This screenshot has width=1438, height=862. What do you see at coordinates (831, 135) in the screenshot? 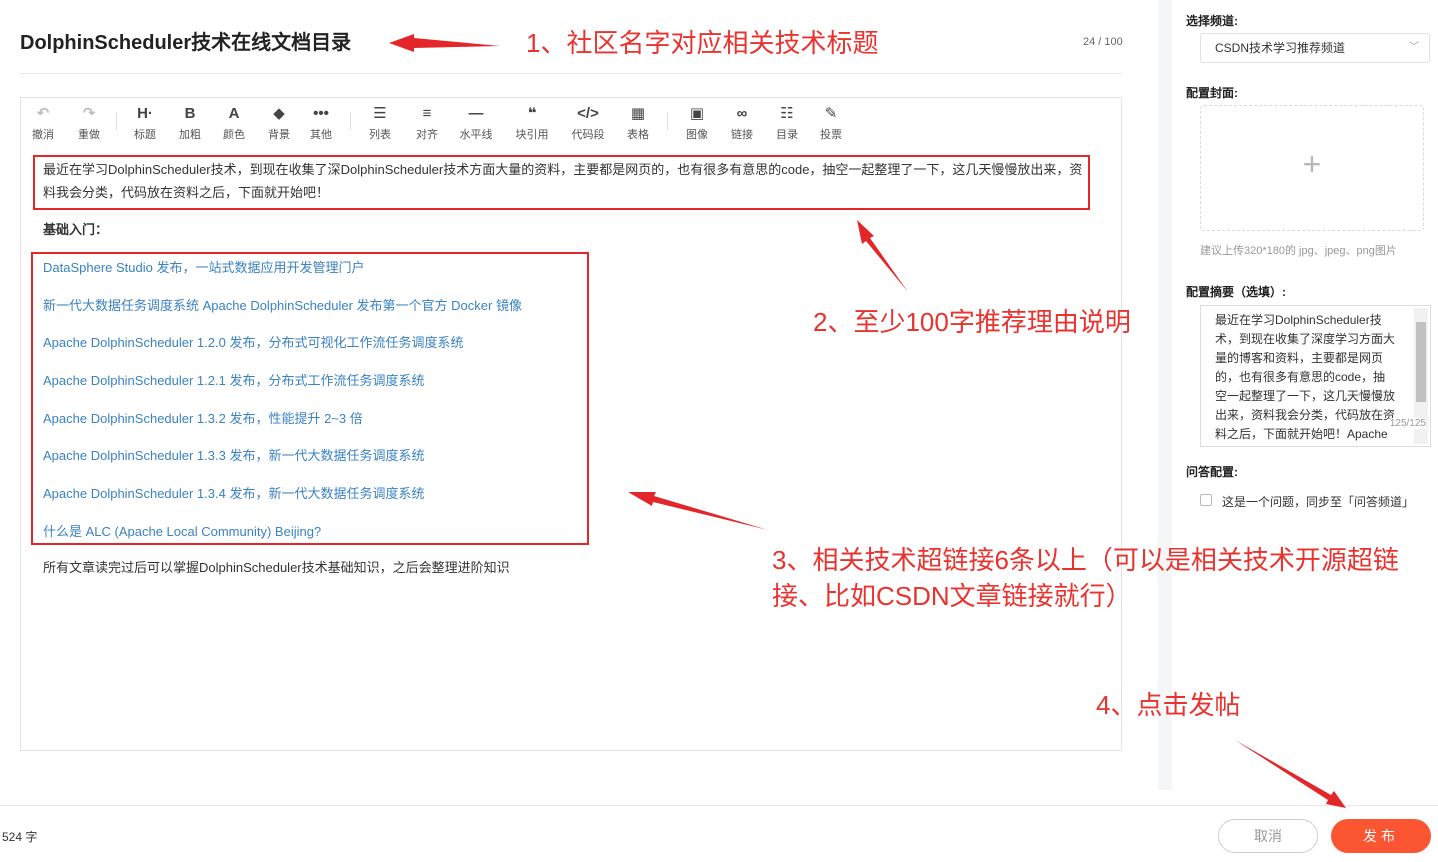
I see `toolbar-label: 投票` at bounding box center [831, 135].